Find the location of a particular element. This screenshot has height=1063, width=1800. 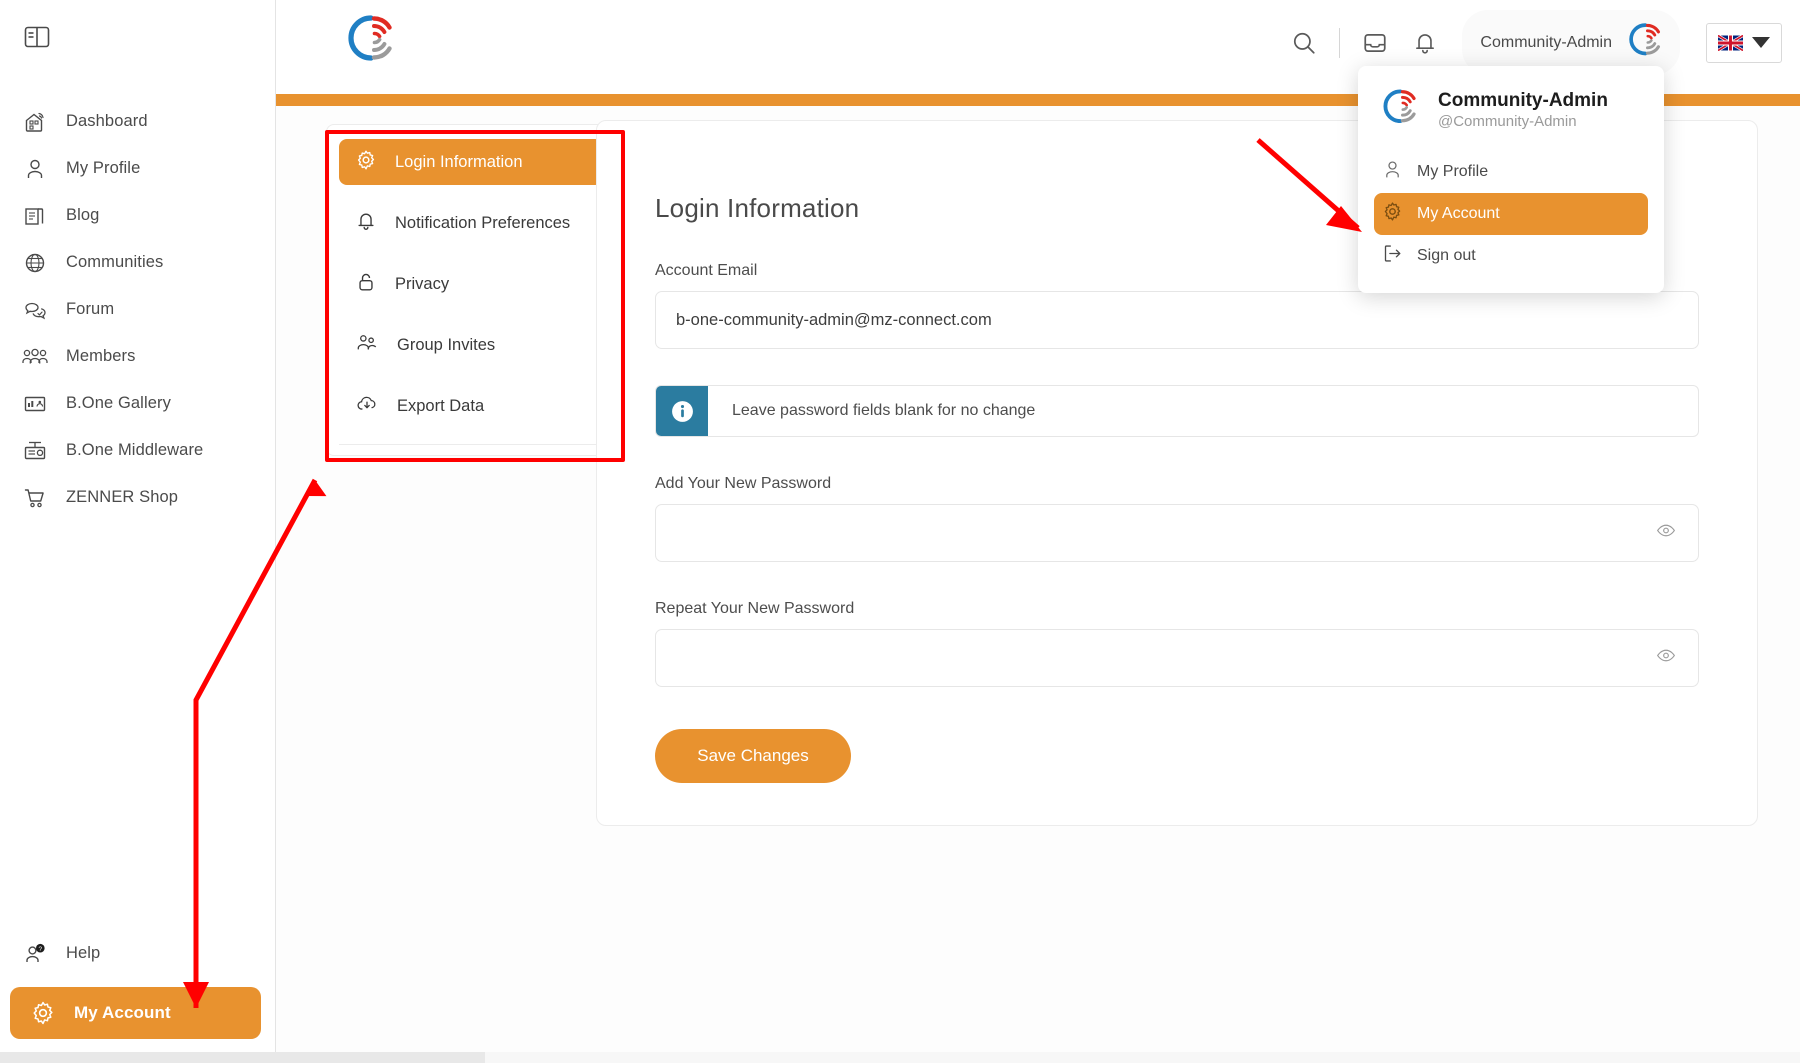

sidebar-item-label: Forum is located at coordinates (90, 309).